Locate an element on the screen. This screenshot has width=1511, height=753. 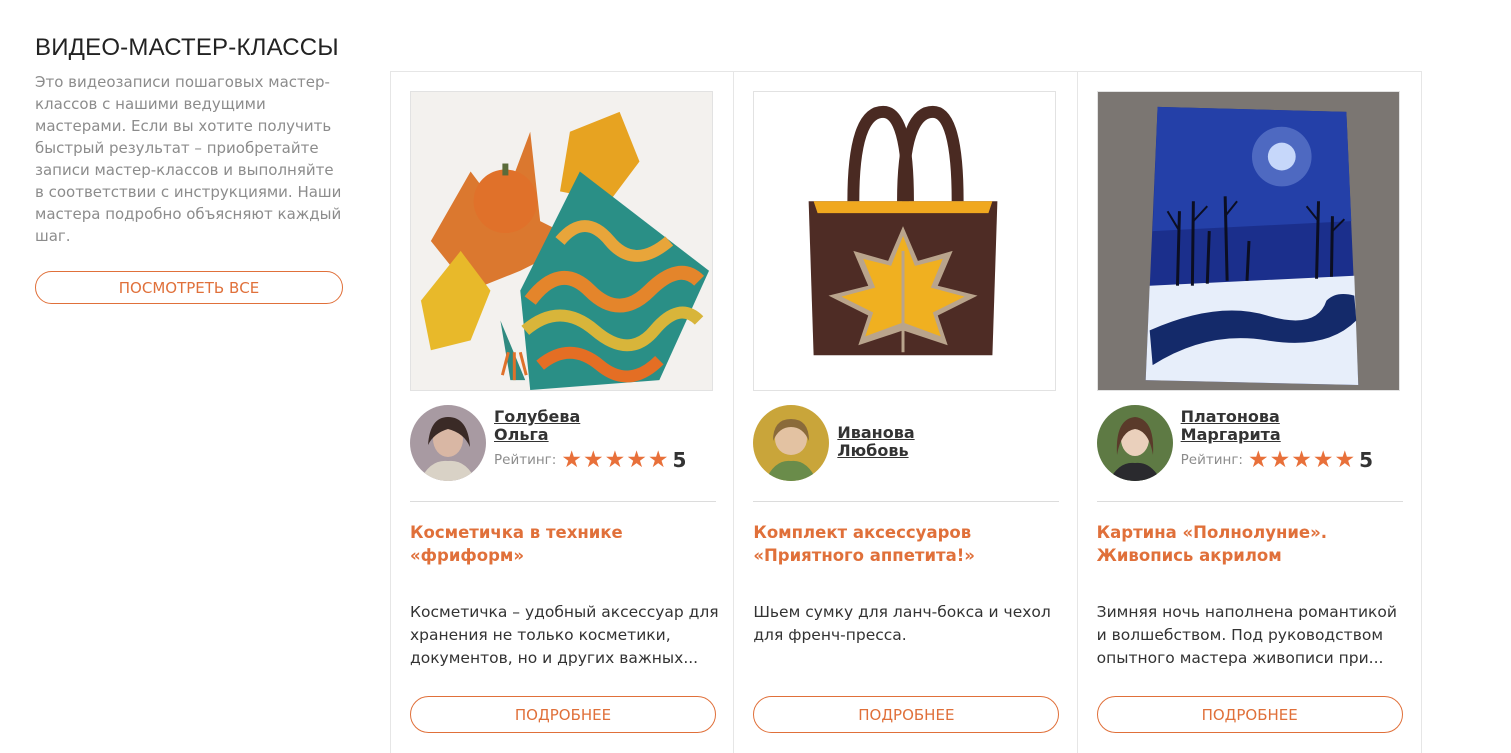
author-block: Голубева Ольга Рейтинг: ★ ★ ★ ★ ★ 5 is located at coordinates (565, 444).